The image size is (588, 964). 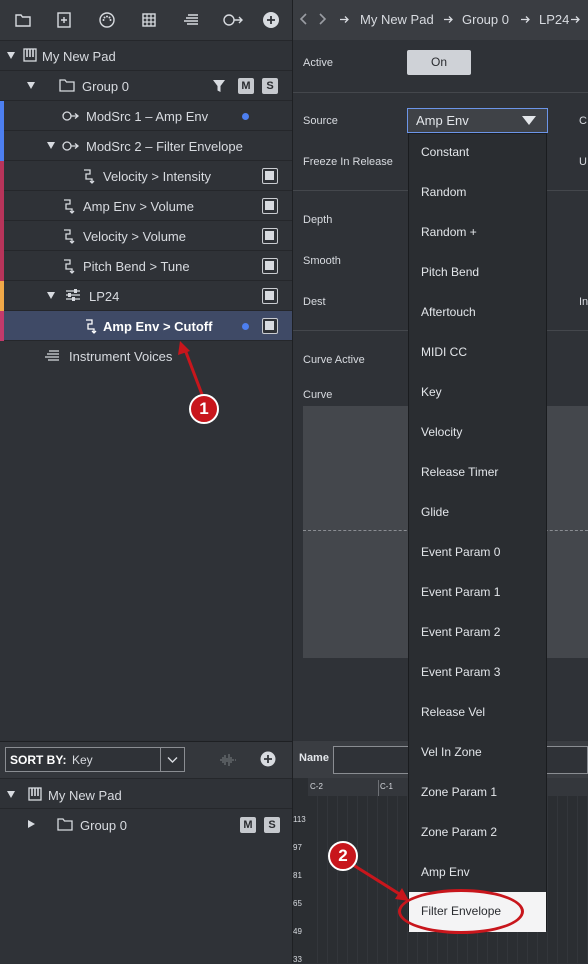 What do you see at coordinates (297, 903) in the screenshot?
I see `velocity-label: 65` at bounding box center [297, 903].